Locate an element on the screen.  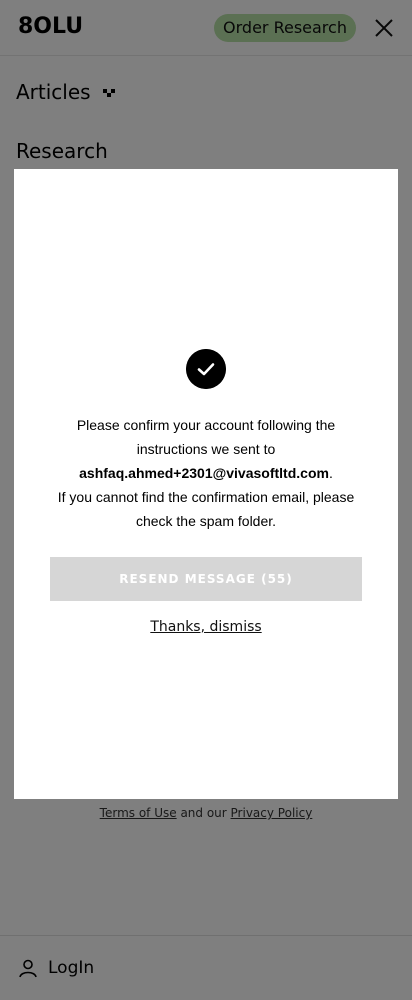
message-line-2: instructions we sent to is located at coordinates (206, 449).